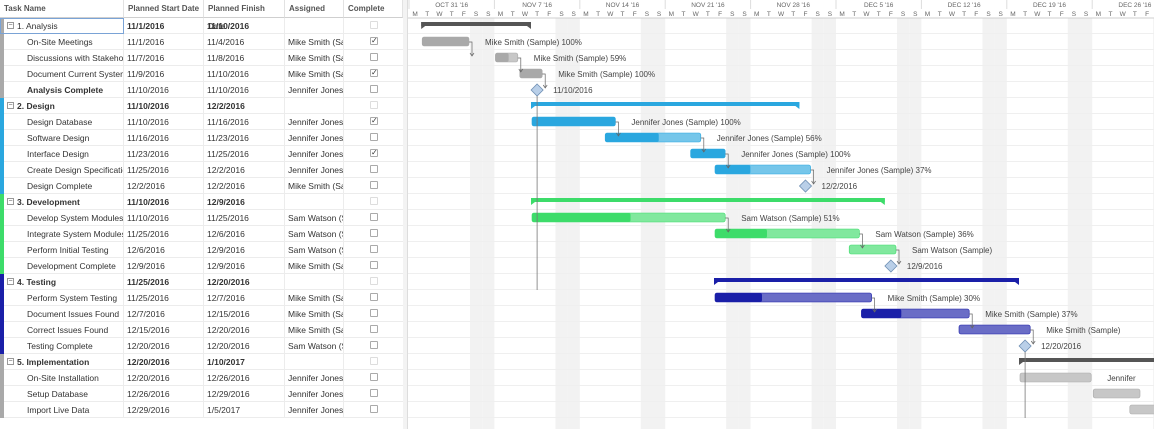 Image resolution: width=1154 pixels, height=429 pixels. I want to click on column-header-task-name: Task Name, so click(62, 9).